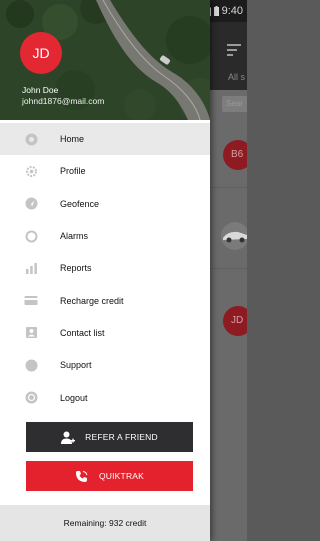 Image resolution: width=320 pixels, height=541 pixels. Describe the element at coordinates (92, 300) in the screenshot. I see `menu-label: Recharge credit` at that location.